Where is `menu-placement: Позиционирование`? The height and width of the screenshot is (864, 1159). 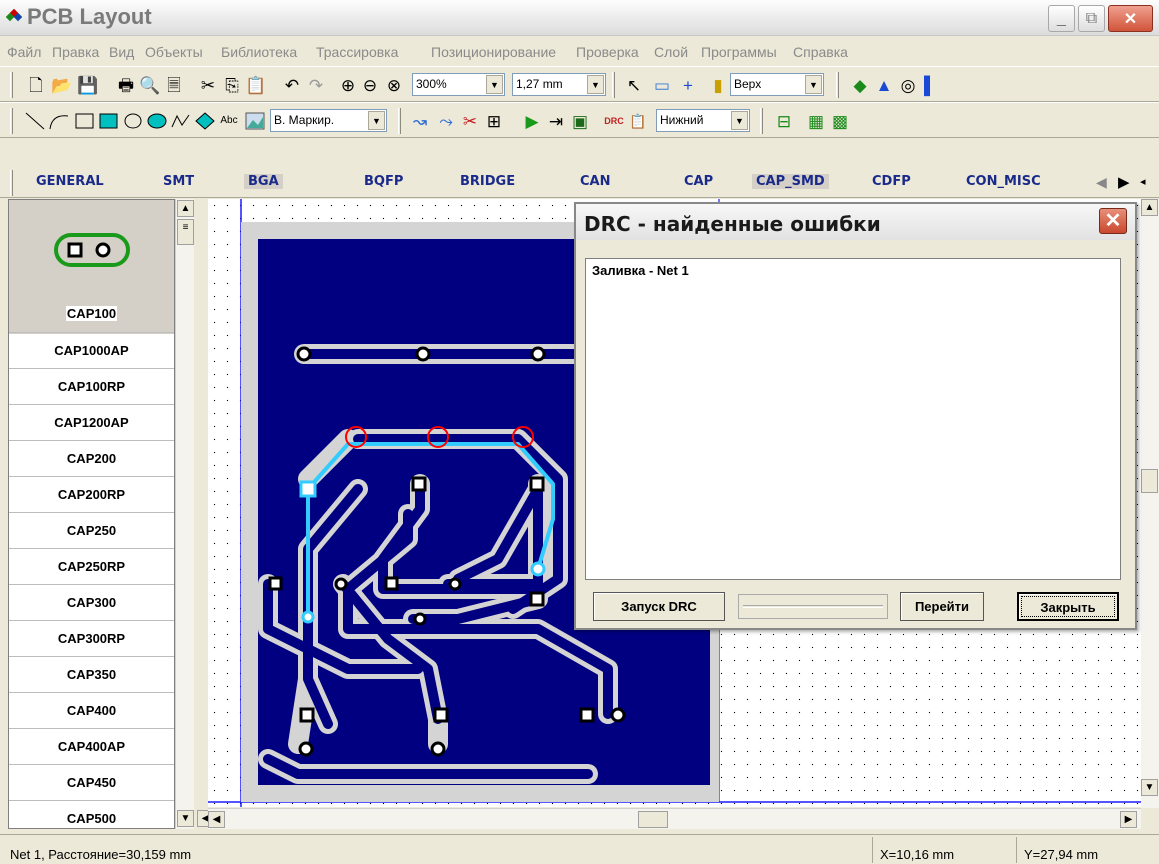
menu-placement: Позиционирование is located at coordinates (493, 52).